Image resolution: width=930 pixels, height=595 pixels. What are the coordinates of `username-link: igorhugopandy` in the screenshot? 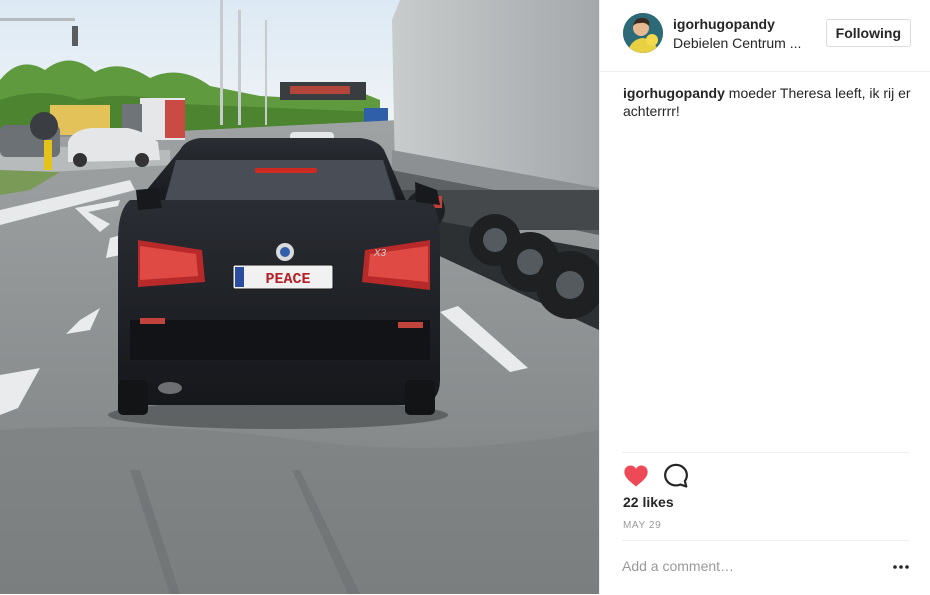 It's located at (737, 24).